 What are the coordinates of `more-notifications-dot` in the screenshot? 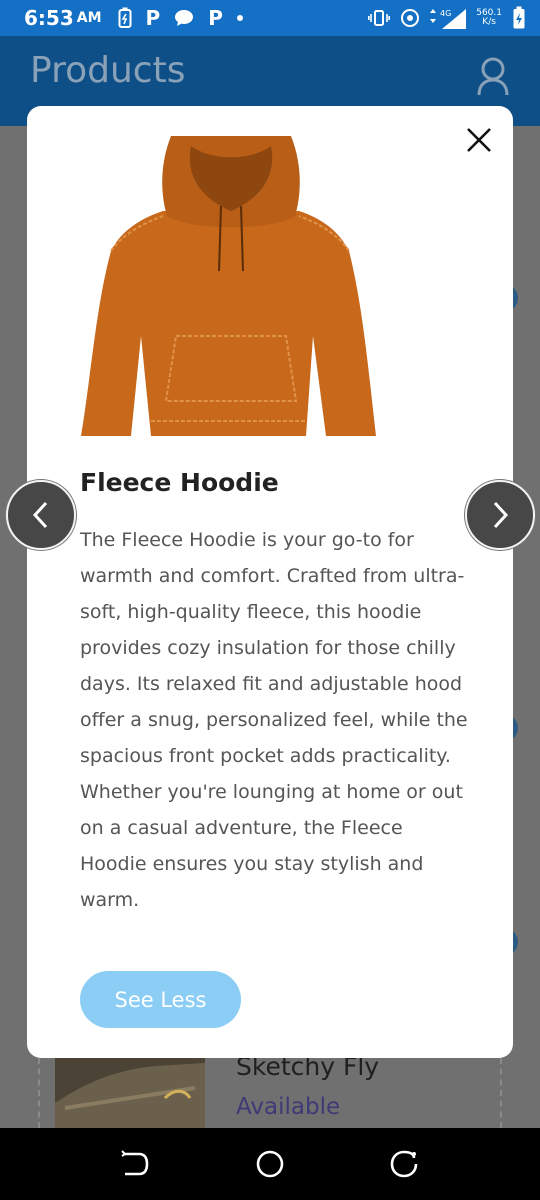 It's located at (239, 18).